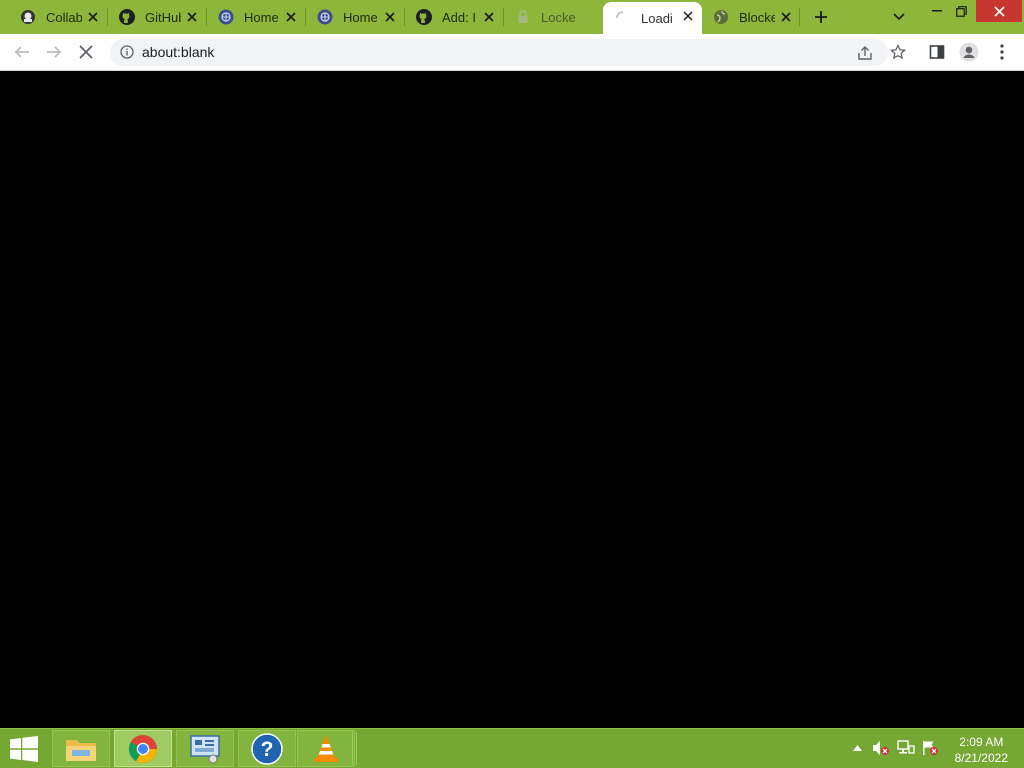 The height and width of the screenshot is (768, 1024). I want to click on tab-loading: Loadi, so click(652, 18).